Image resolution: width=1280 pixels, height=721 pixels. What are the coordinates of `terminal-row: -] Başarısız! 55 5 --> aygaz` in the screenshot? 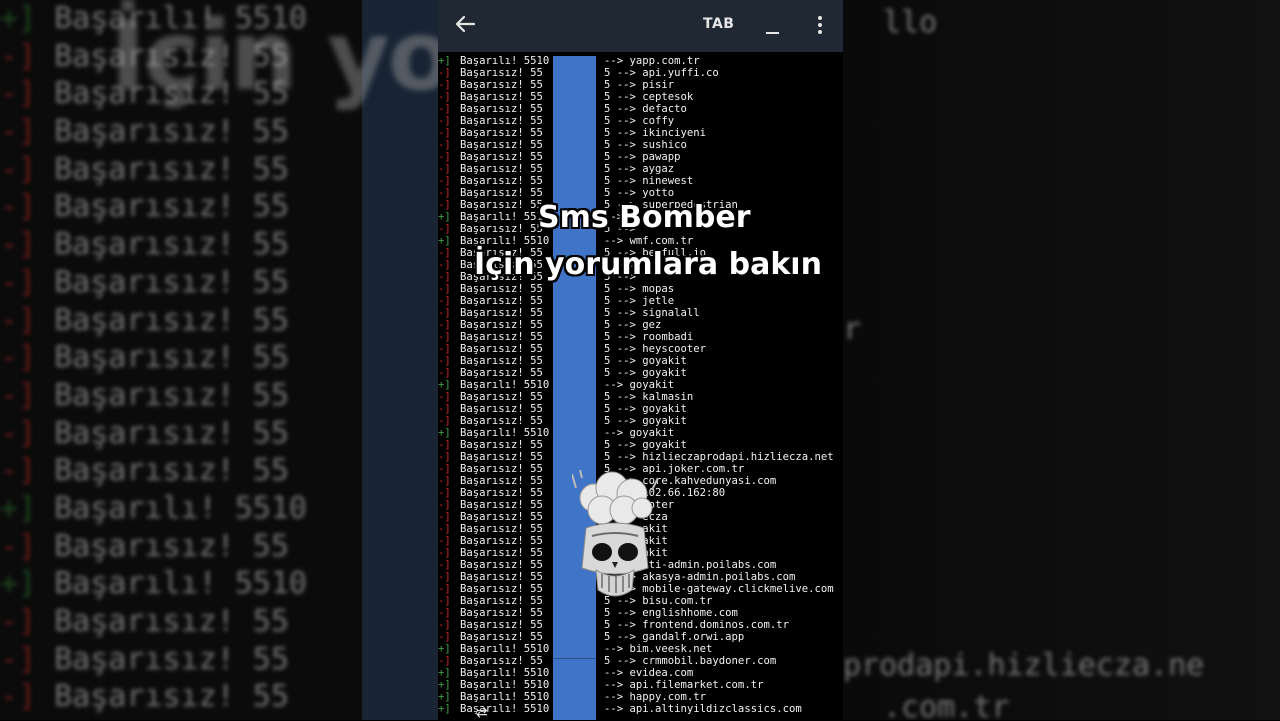 It's located at (640, 169).